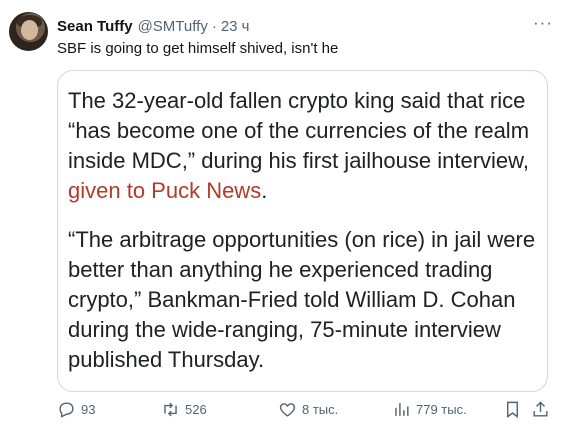 Image resolution: width=565 pixels, height=440 pixels. What do you see at coordinates (76, 409) in the screenshot?
I see `reply-button: 93` at bounding box center [76, 409].